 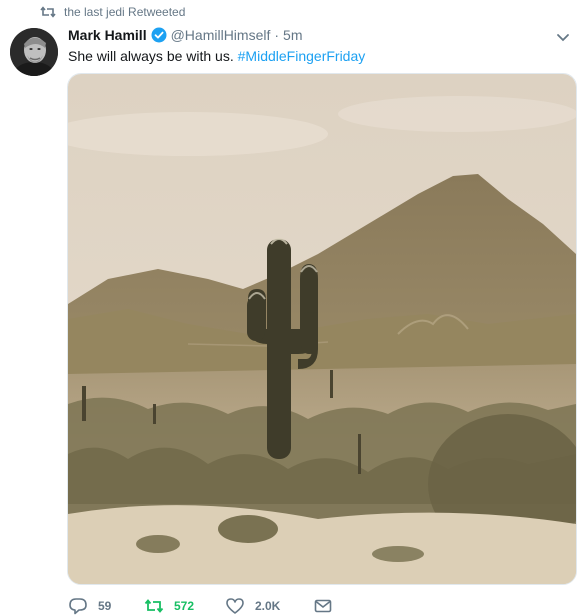 I want to click on author-handle: @HamillHimself, so click(x=221, y=35).